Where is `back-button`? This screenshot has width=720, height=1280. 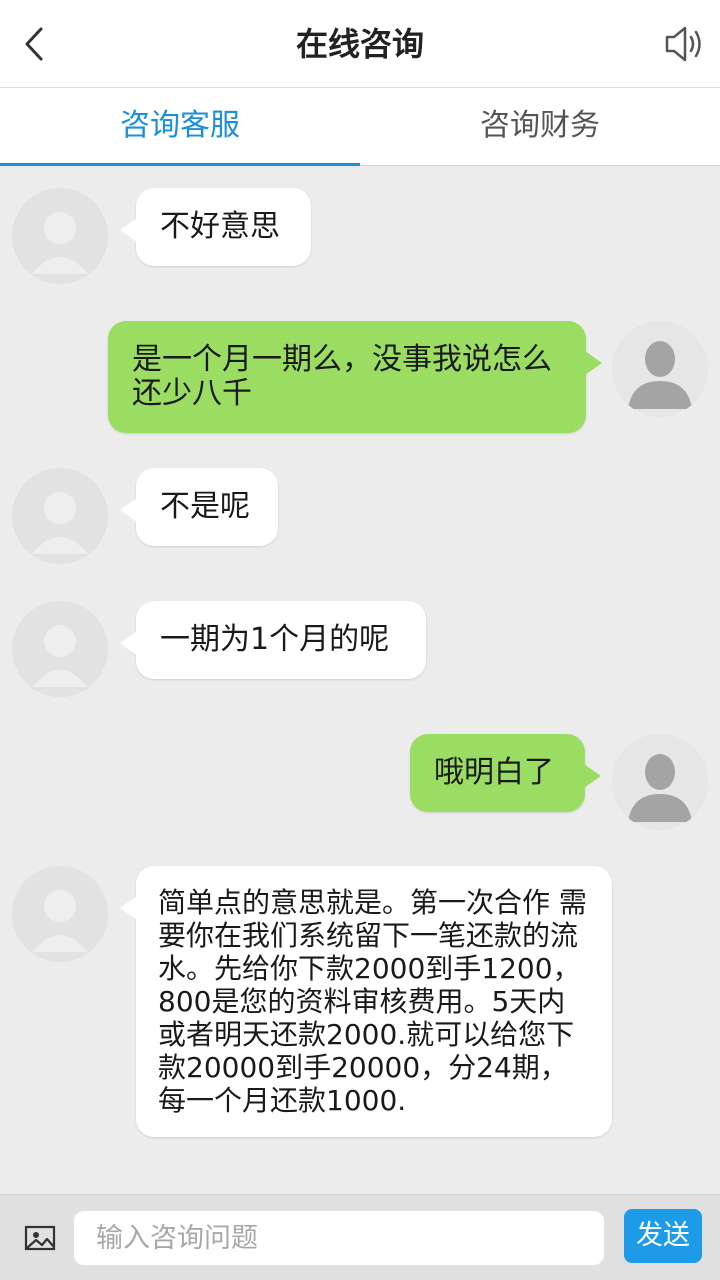
back-button is located at coordinates (34, 44).